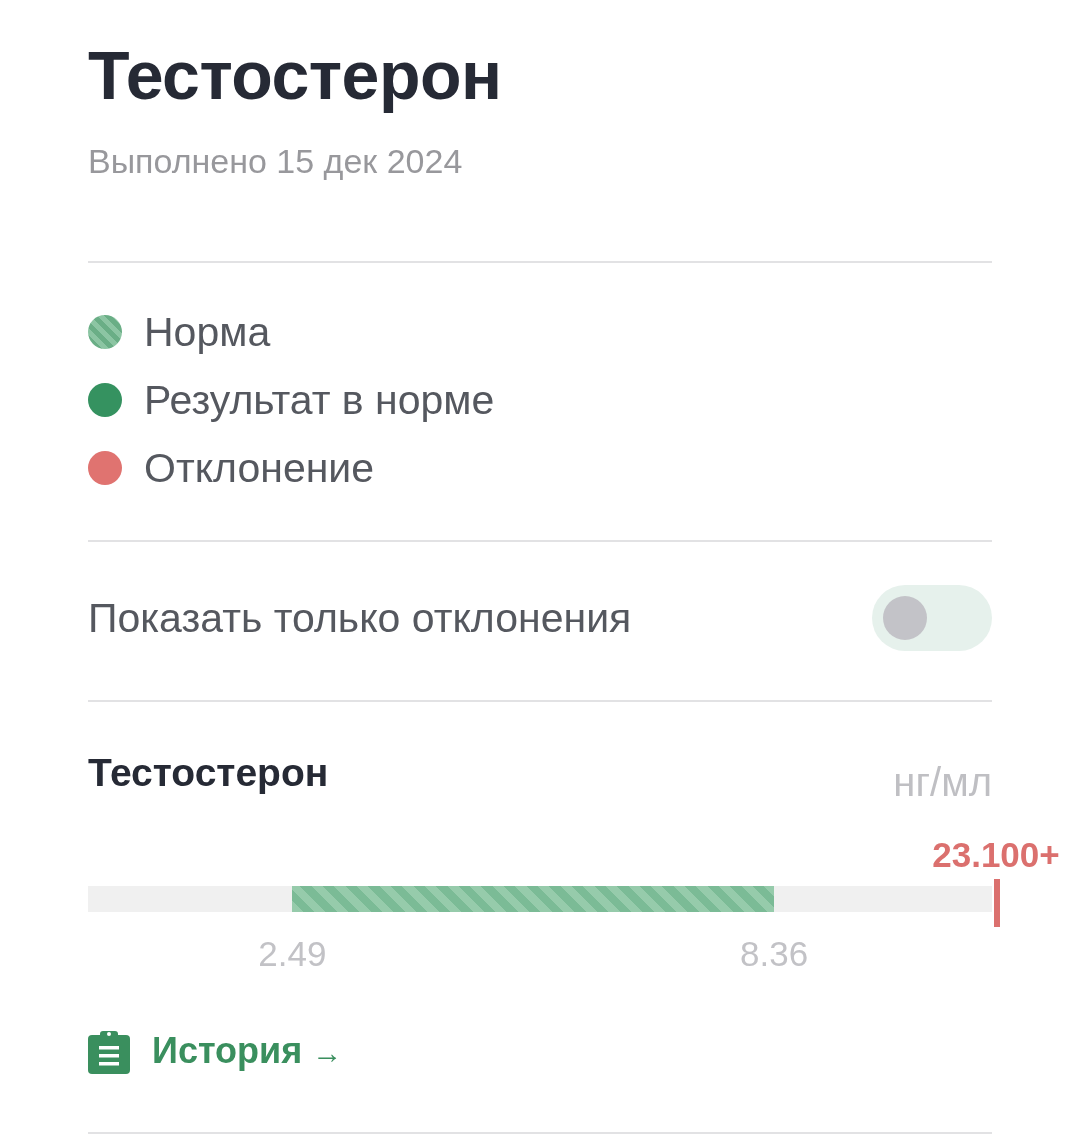  I want to click on test-name: Тестостерон, so click(208, 773).